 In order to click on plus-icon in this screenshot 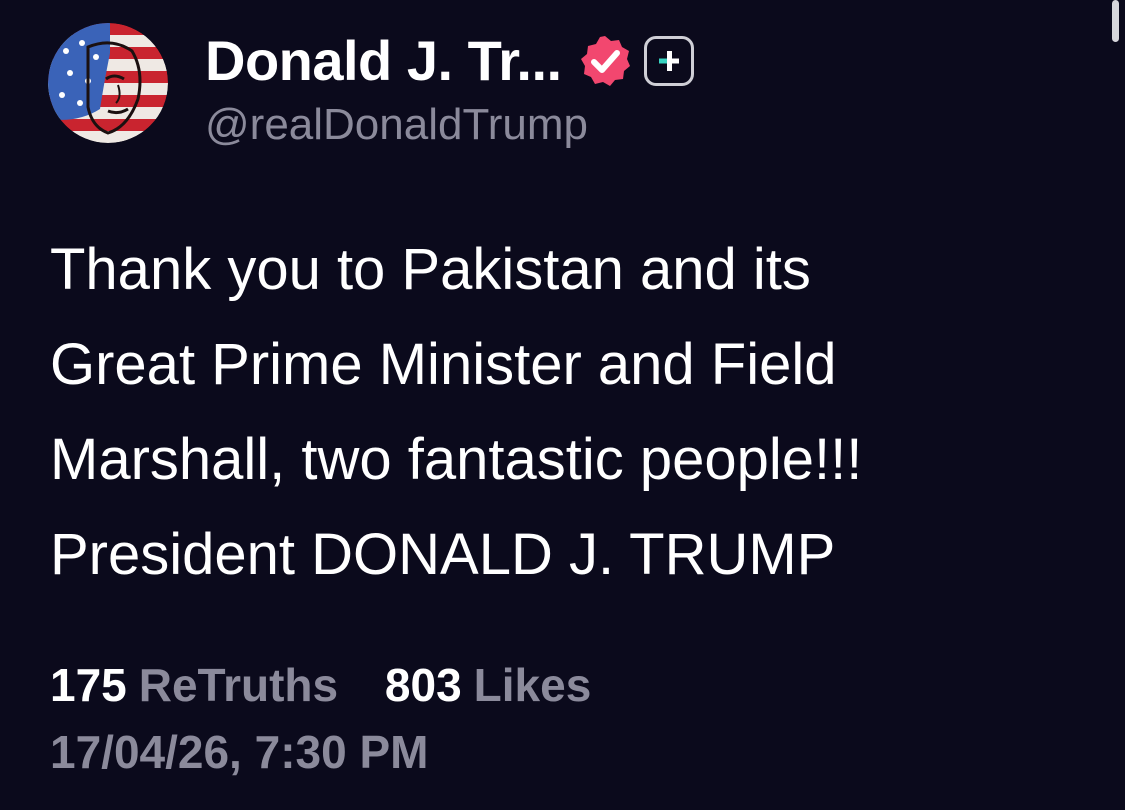, I will do `click(668, 61)`.